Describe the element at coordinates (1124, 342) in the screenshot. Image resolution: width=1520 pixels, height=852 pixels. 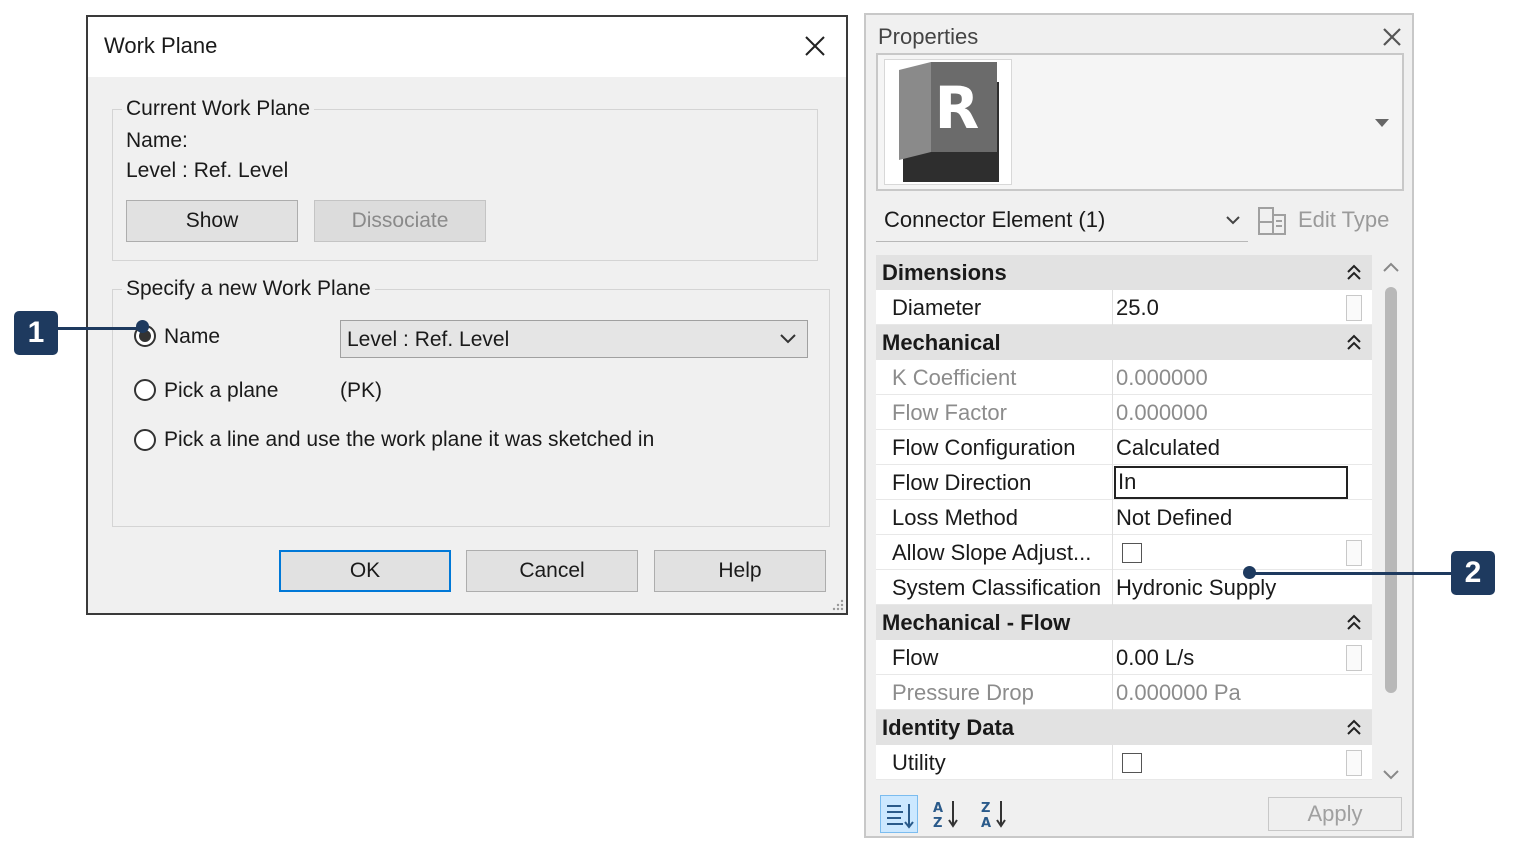
I see `section-mechanical: Mechanical` at that location.